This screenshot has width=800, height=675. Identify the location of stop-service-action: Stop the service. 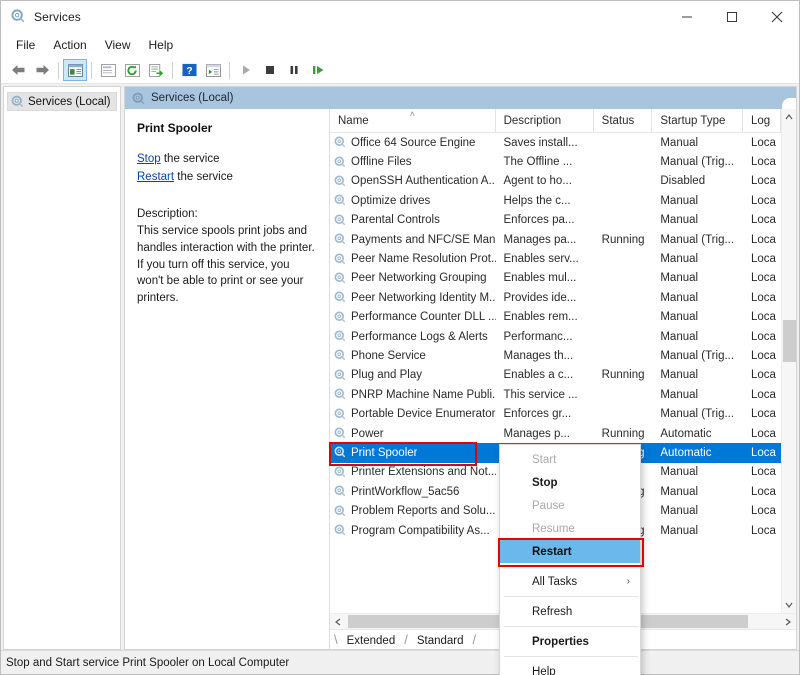
(228, 159).